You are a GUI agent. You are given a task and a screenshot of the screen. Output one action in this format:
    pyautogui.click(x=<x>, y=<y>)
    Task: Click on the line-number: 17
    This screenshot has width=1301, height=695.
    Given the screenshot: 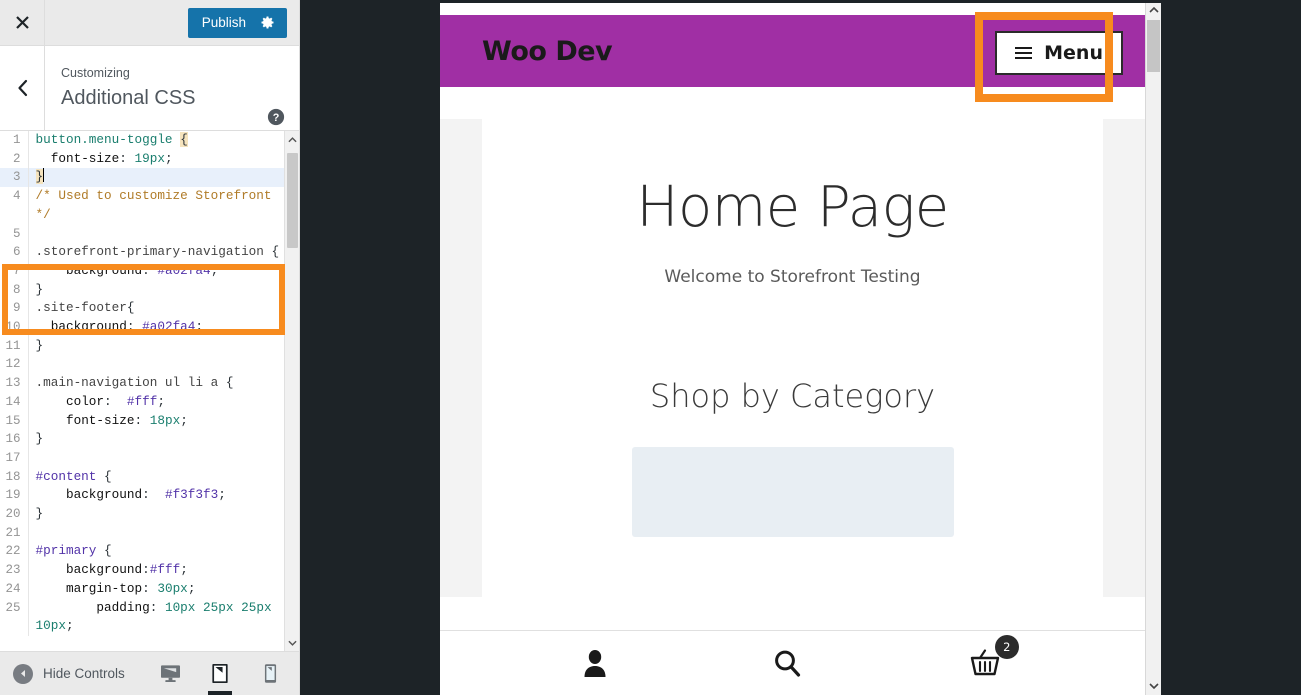 What is the action you would take?
    pyautogui.click(x=14, y=458)
    